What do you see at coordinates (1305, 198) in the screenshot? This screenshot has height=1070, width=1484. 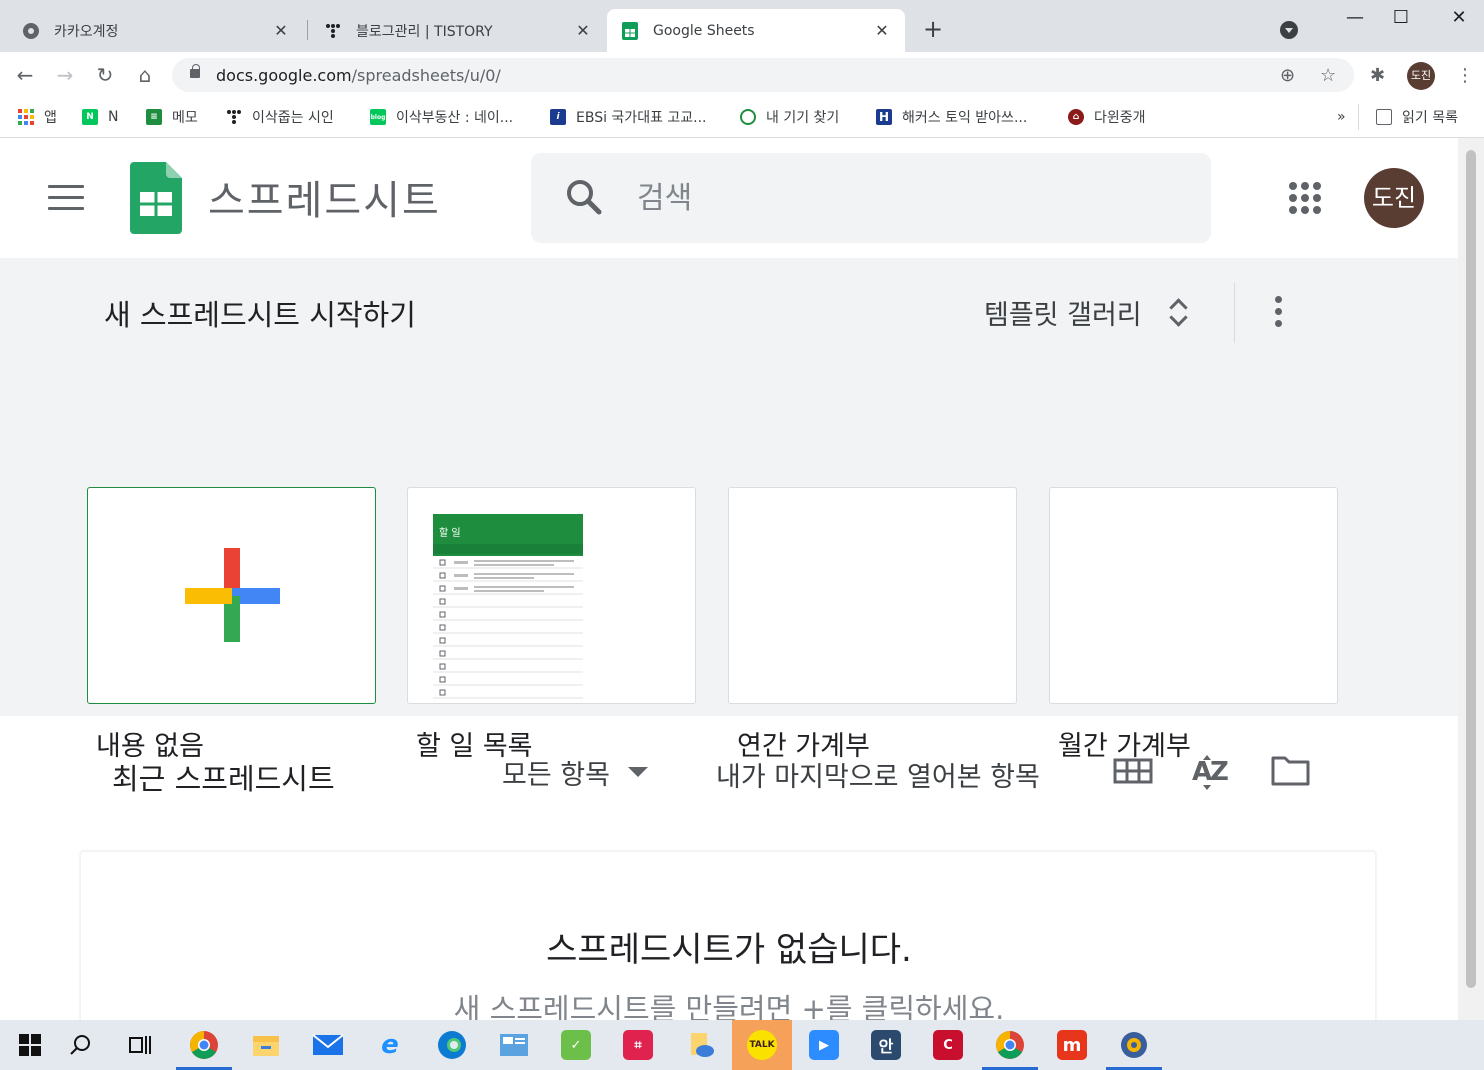 I see `google-apps-icon` at bounding box center [1305, 198].